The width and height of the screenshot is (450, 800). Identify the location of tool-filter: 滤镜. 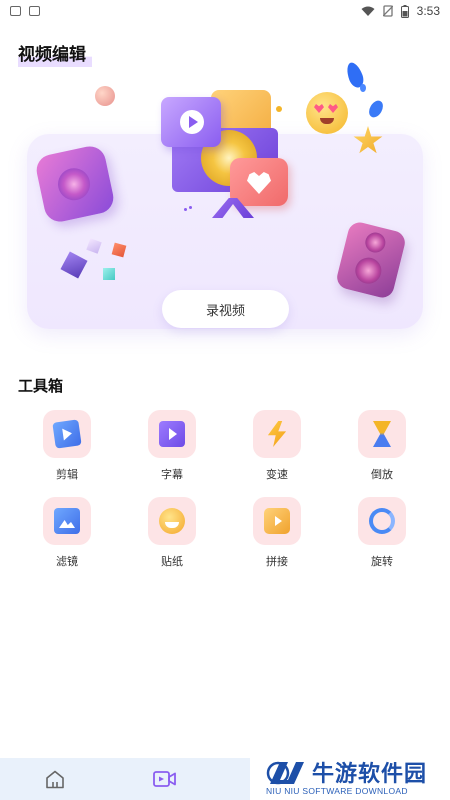
(67, 535).